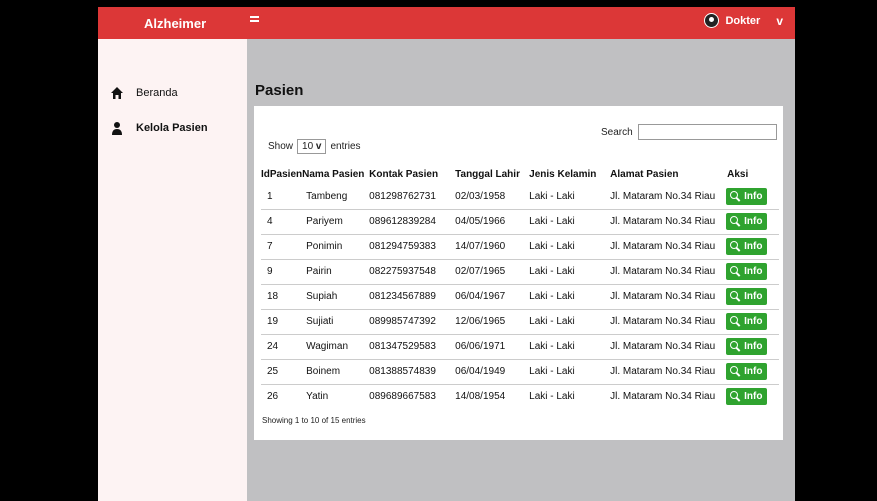  I want to click on page-title: Pasien, so click(279, 90).